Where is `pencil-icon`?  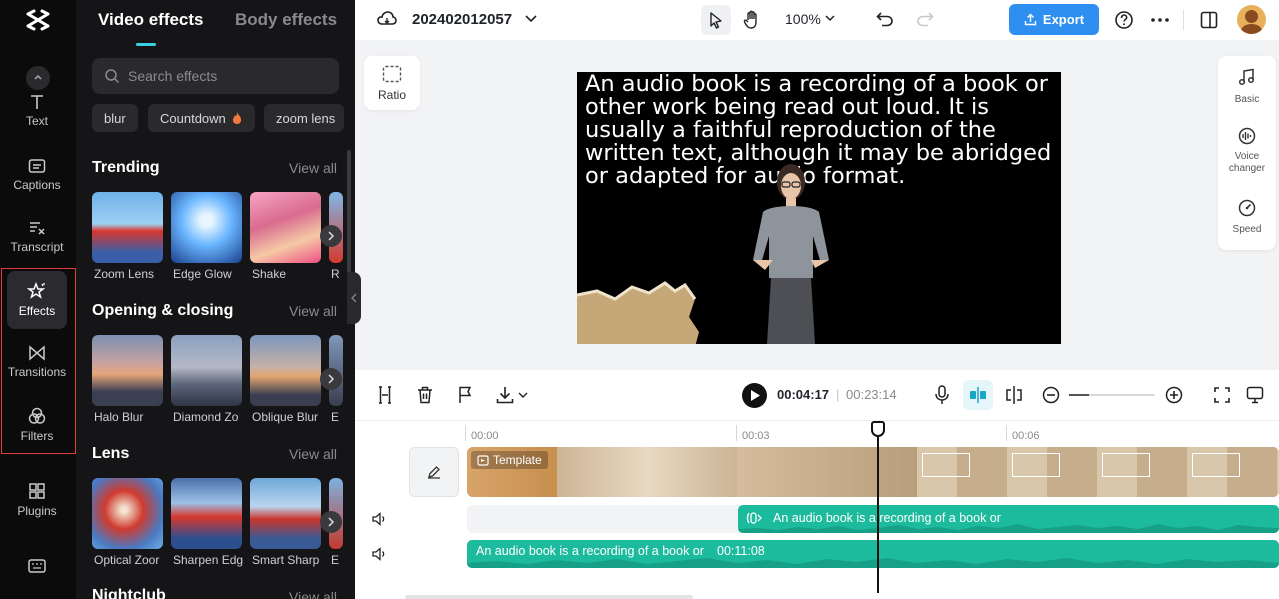 pencil-icon is located at coordinates (434, 472).